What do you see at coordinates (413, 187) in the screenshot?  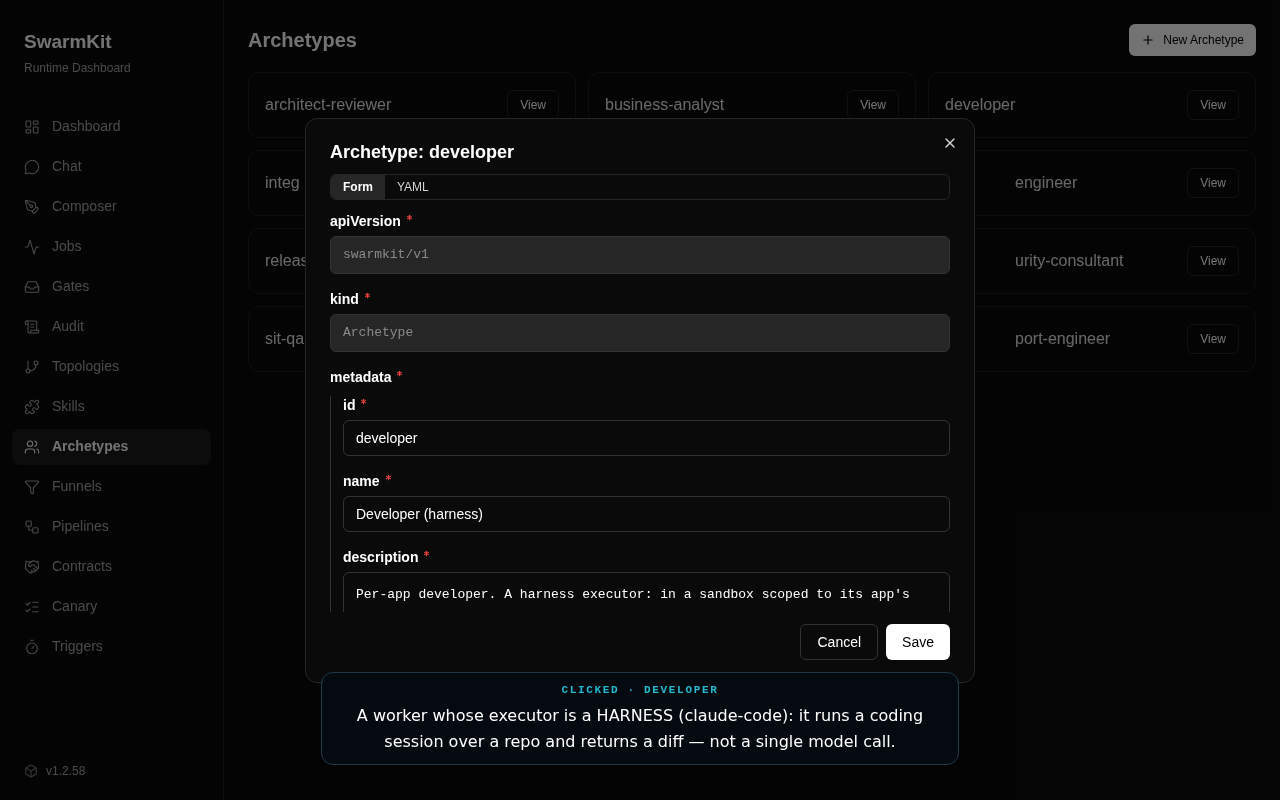 I see `tab: YAML` at bounding box center [413, 187].